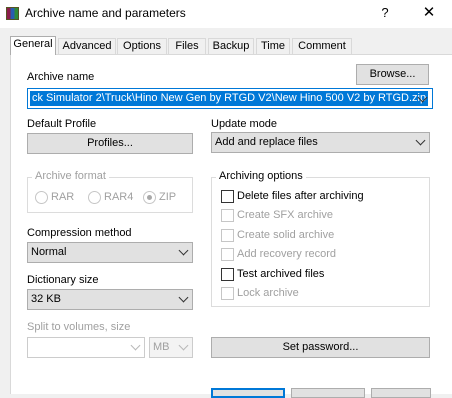  Describe the element at coordinates (49, 252) in the screenshot. I see `compression-method-value: Normal` at that location.